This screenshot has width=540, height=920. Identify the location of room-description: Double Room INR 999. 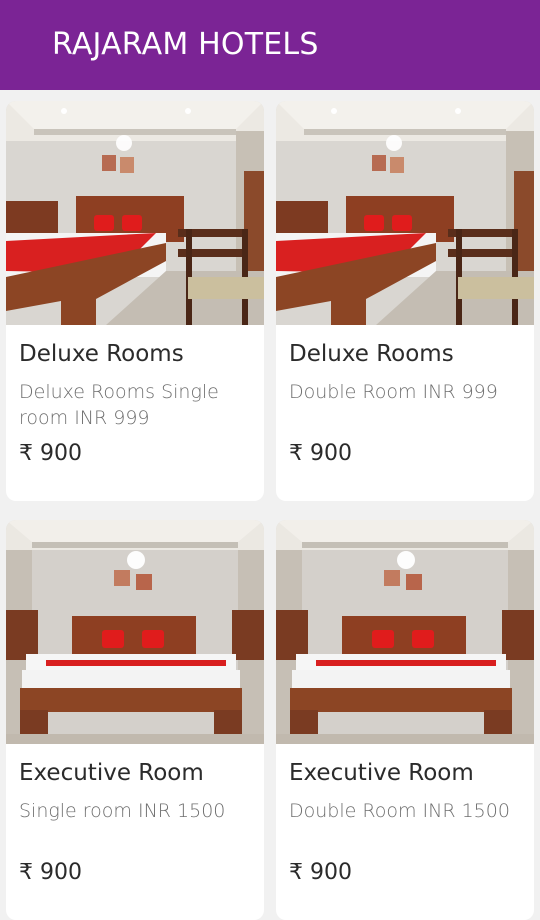
(393, 391).